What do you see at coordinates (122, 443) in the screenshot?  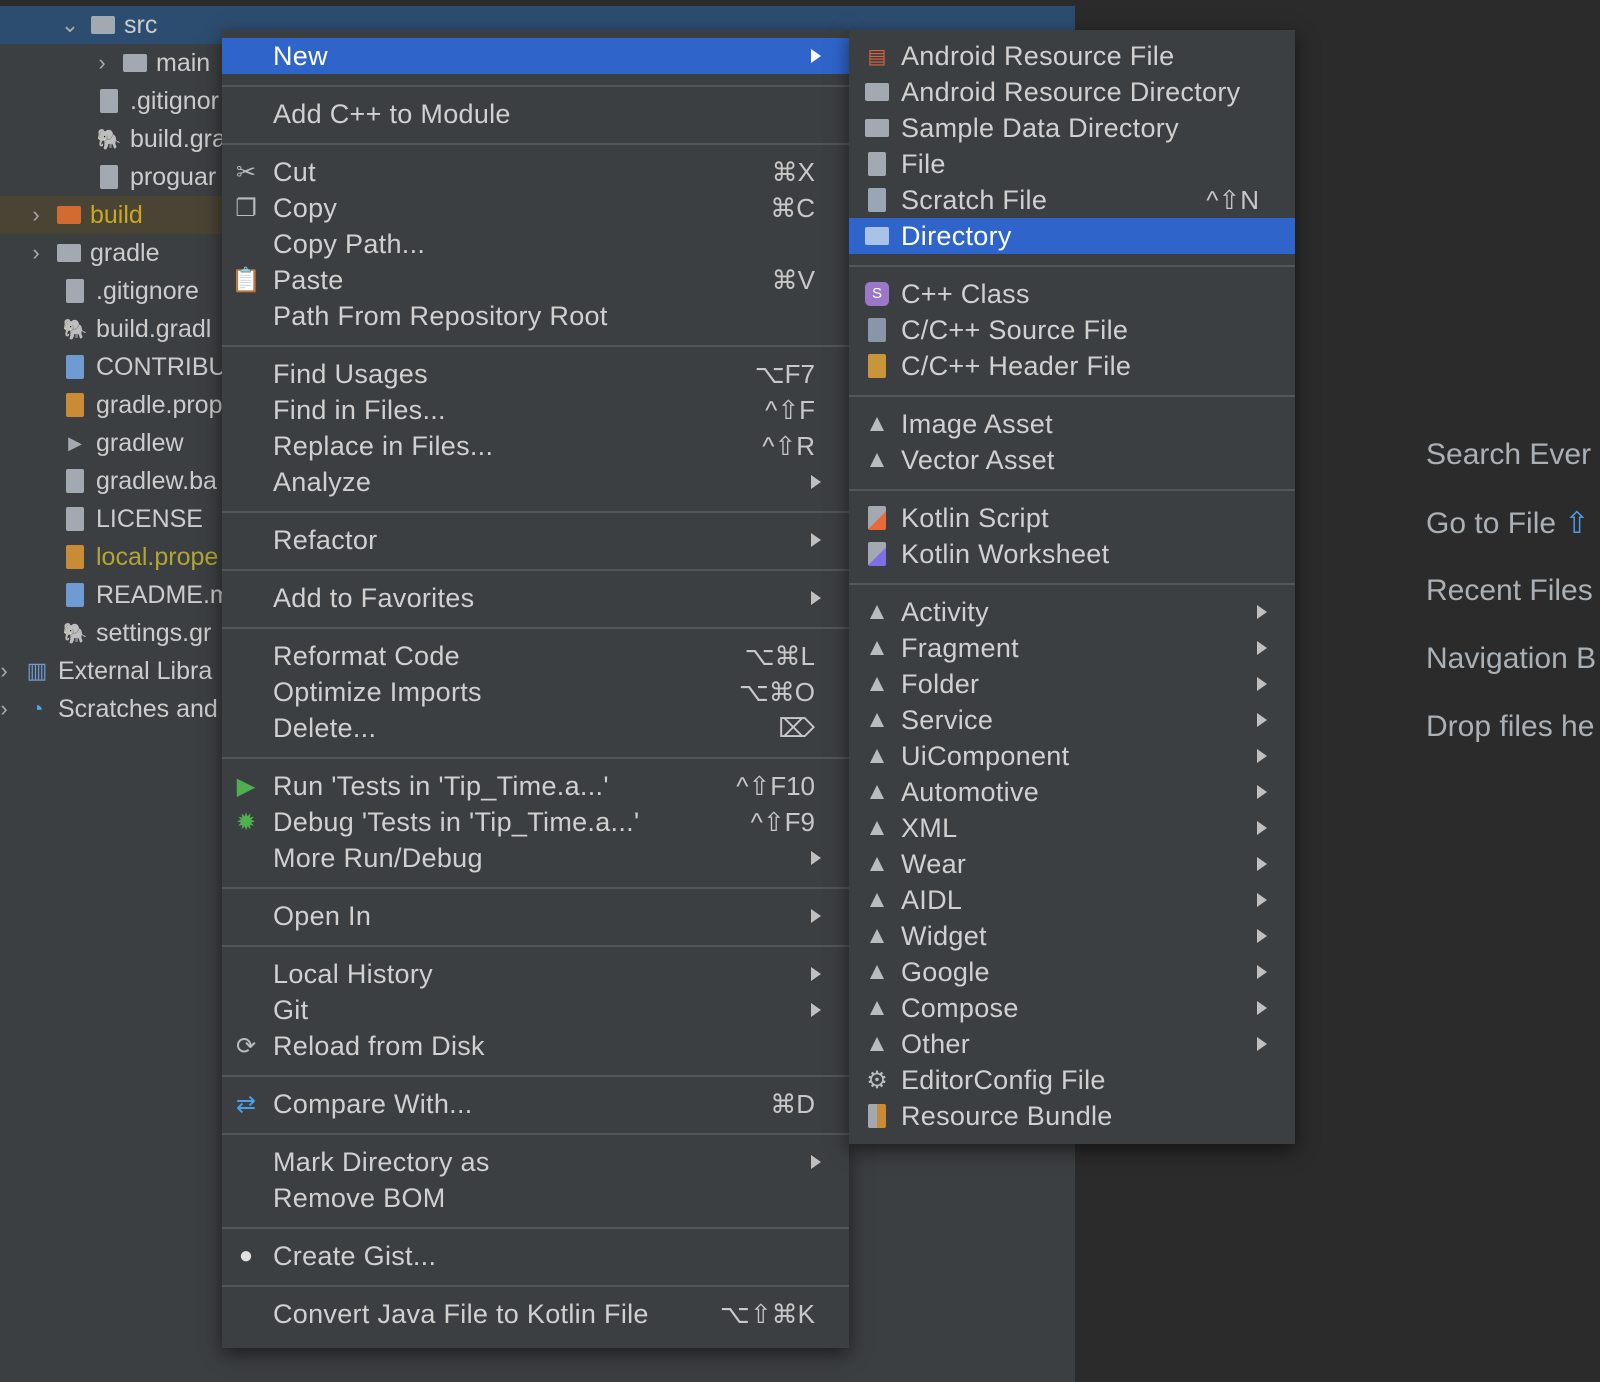 I see `tree-item-gradlew: ▶ gradlew` at bounding box center [122, 443].